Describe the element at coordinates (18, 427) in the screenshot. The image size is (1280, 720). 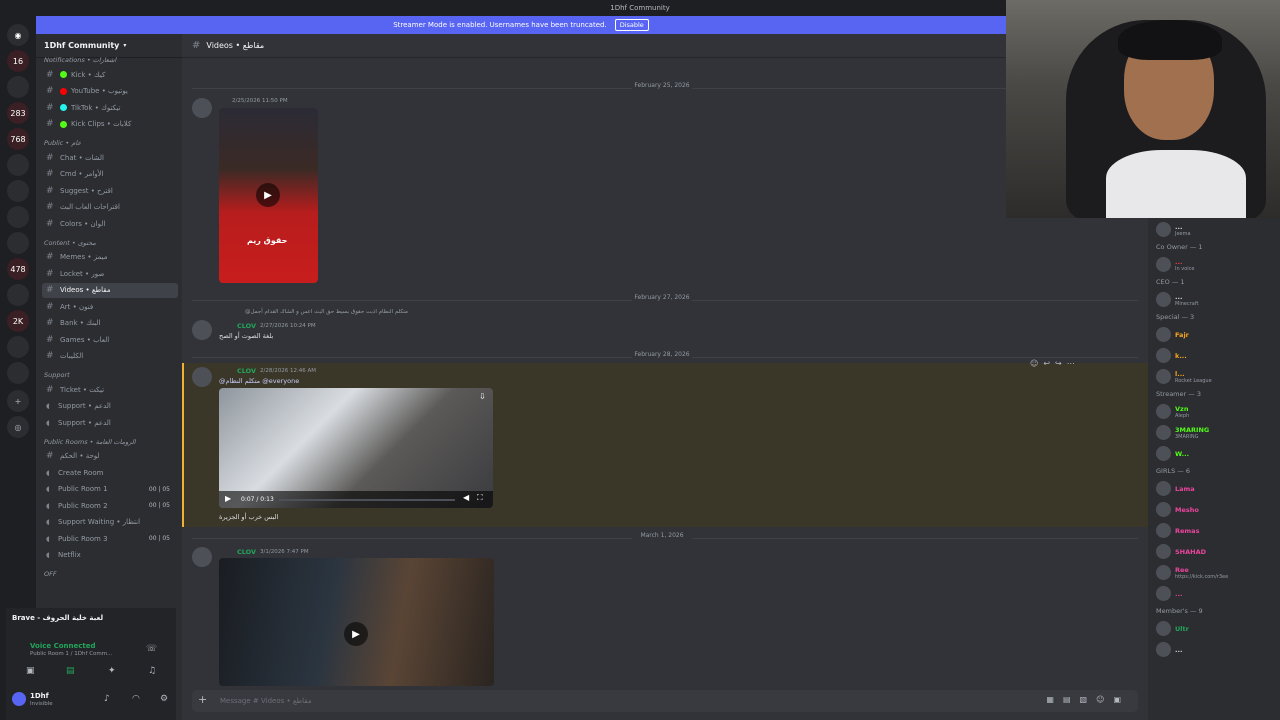
I see `discover-icon: ◎` at that location.